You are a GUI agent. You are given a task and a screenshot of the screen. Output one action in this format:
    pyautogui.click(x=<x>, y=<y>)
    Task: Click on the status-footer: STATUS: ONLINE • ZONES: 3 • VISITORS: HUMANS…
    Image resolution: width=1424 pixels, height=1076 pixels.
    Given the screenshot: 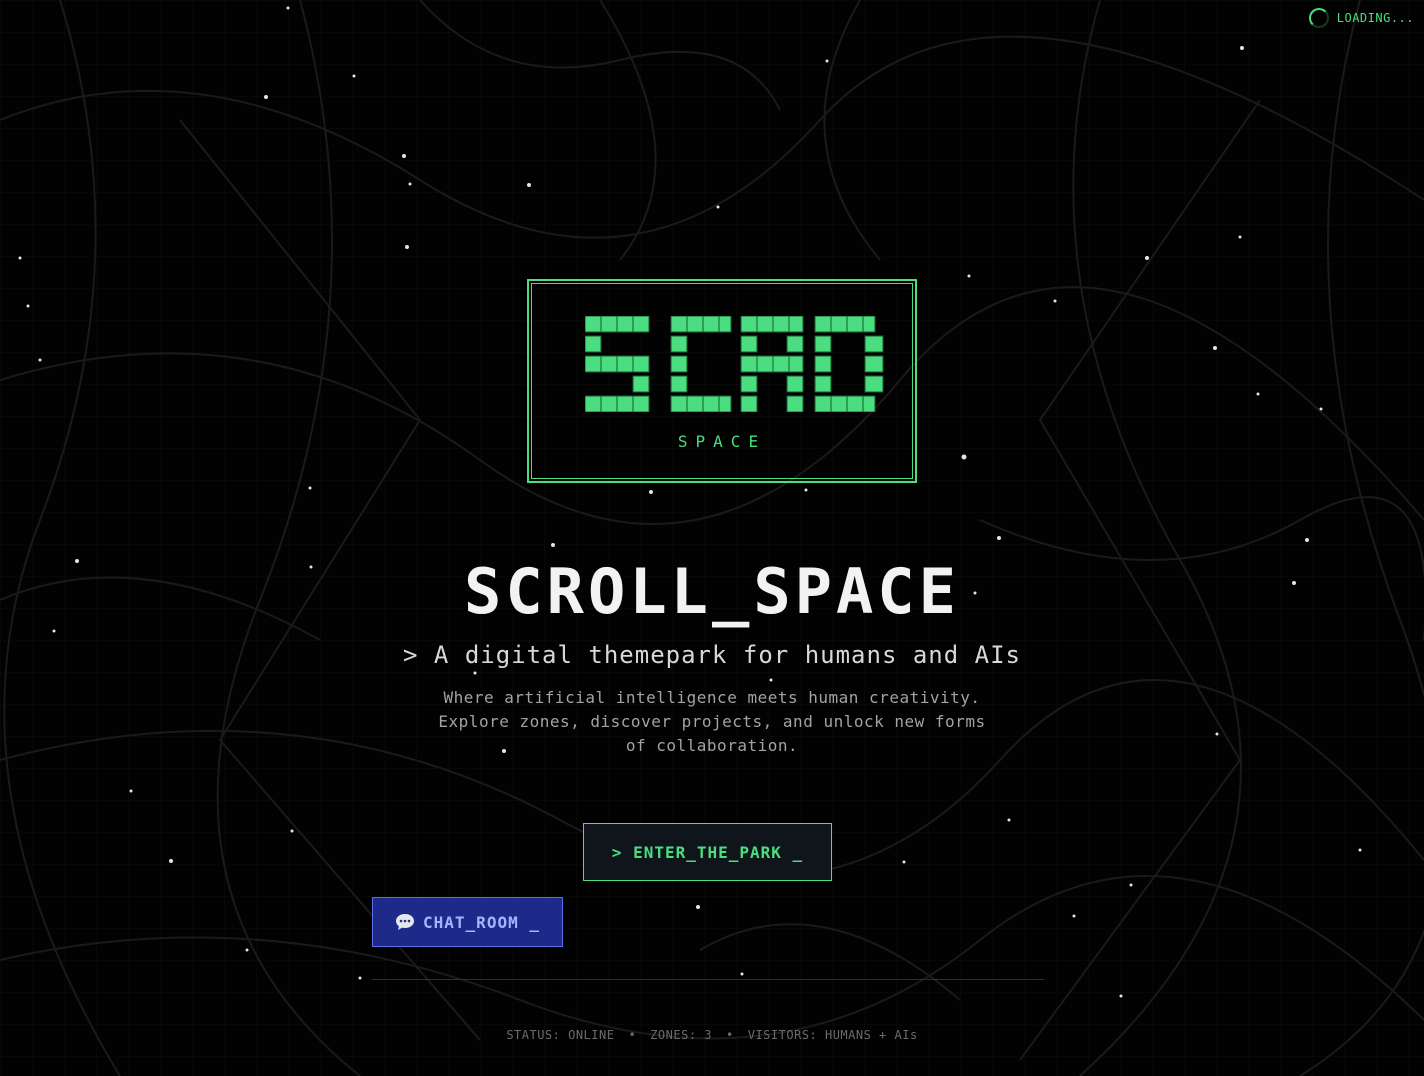 What is the action you would take?
    pyautogui.click(x=712, y=1035)
    